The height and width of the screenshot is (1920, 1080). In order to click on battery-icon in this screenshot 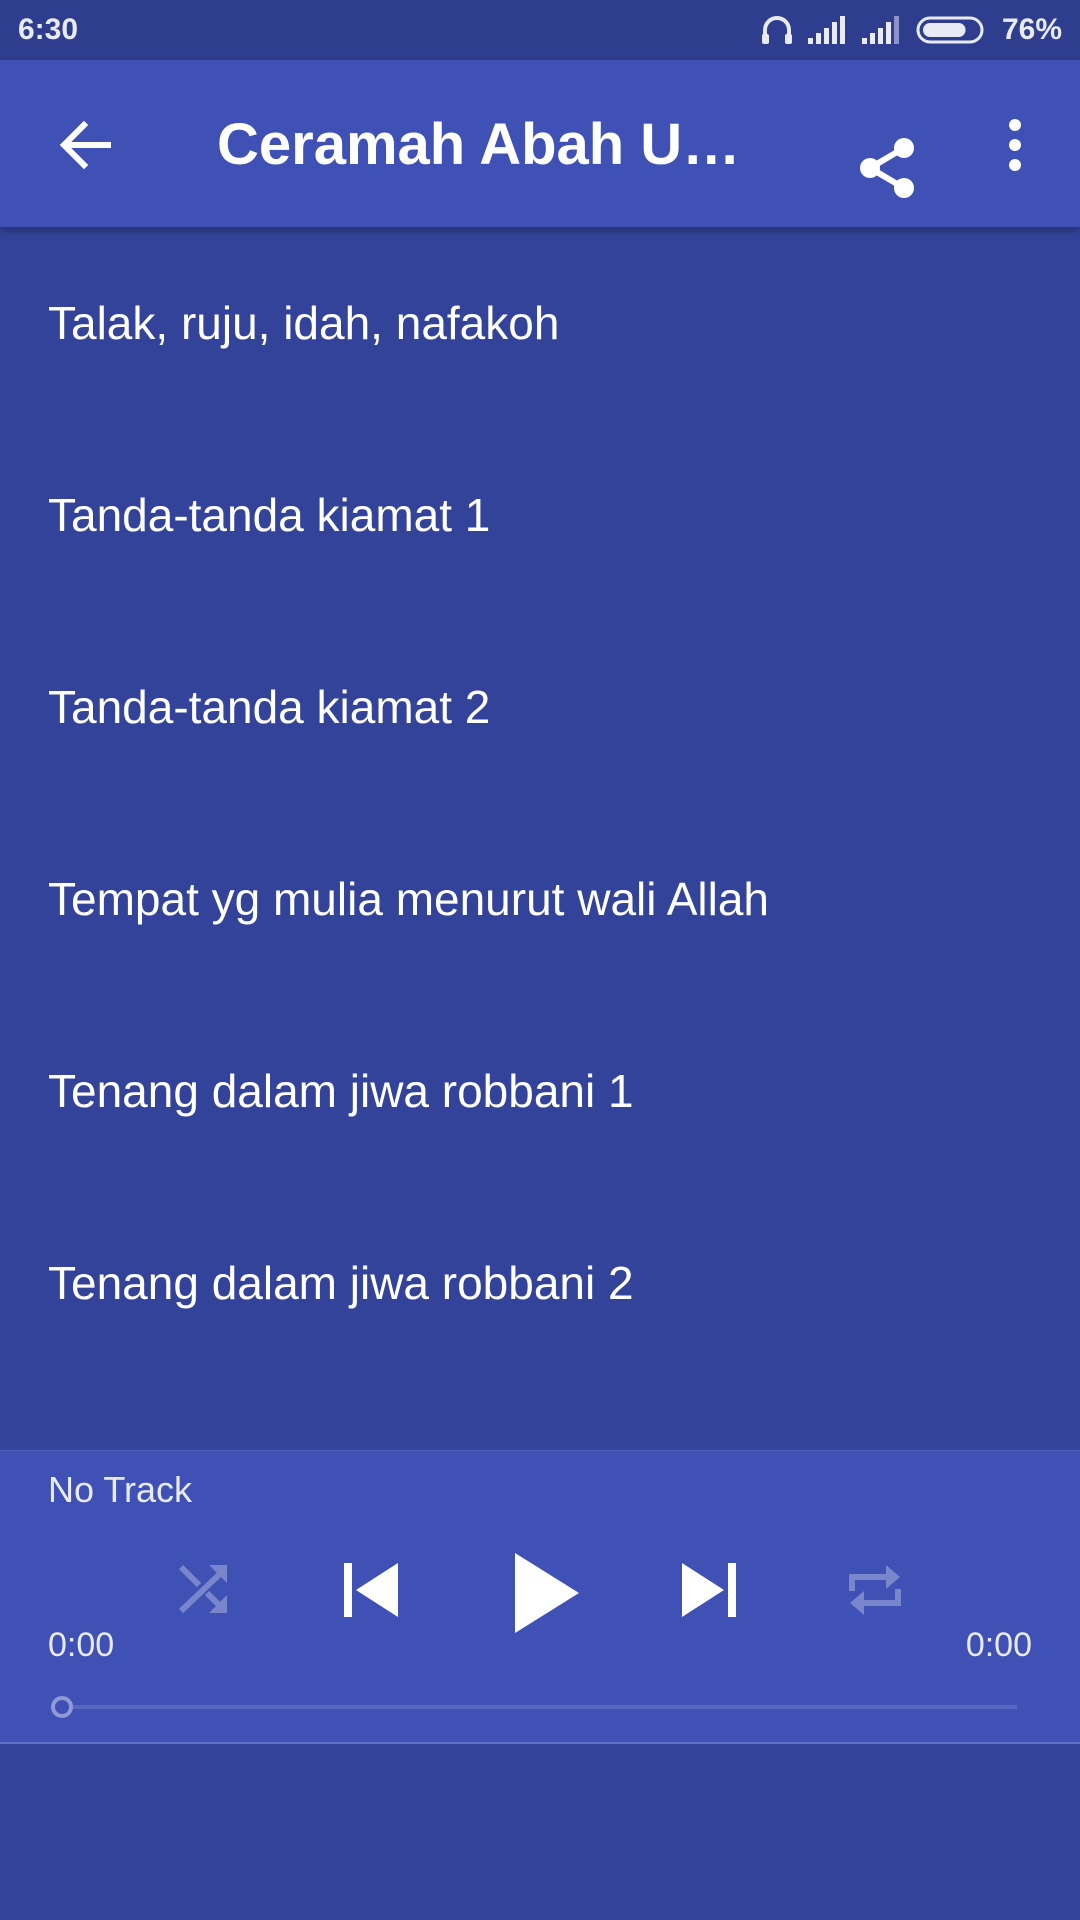, I will do `click(952, 30)`.